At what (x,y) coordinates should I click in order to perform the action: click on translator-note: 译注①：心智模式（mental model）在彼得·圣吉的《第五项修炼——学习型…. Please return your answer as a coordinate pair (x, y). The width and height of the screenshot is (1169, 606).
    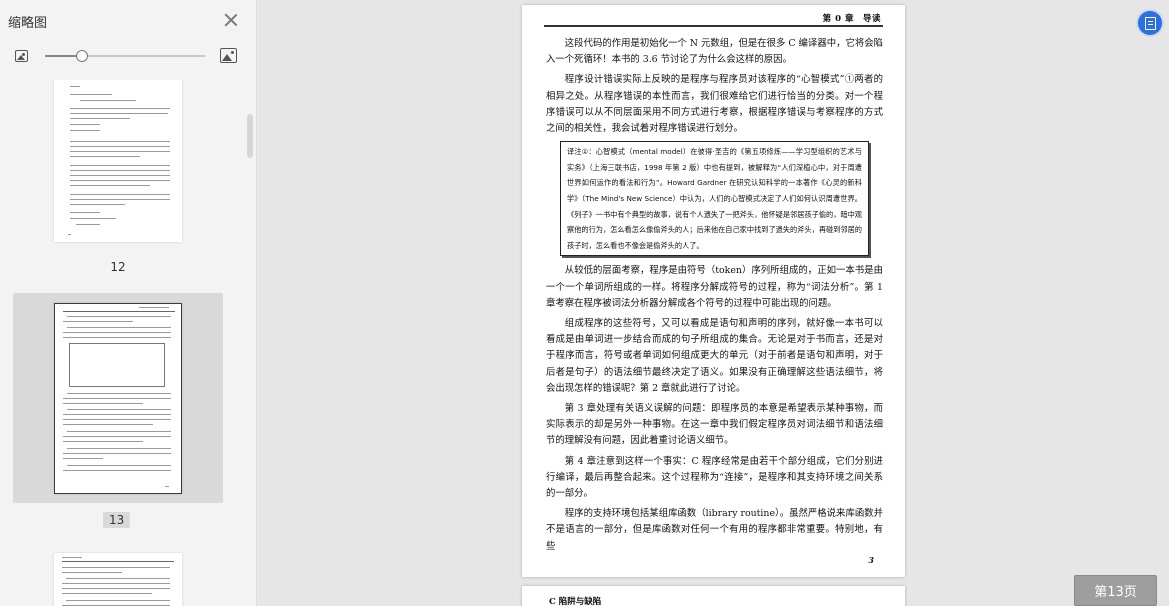
    Looking at the image, I should click on (714, 199).